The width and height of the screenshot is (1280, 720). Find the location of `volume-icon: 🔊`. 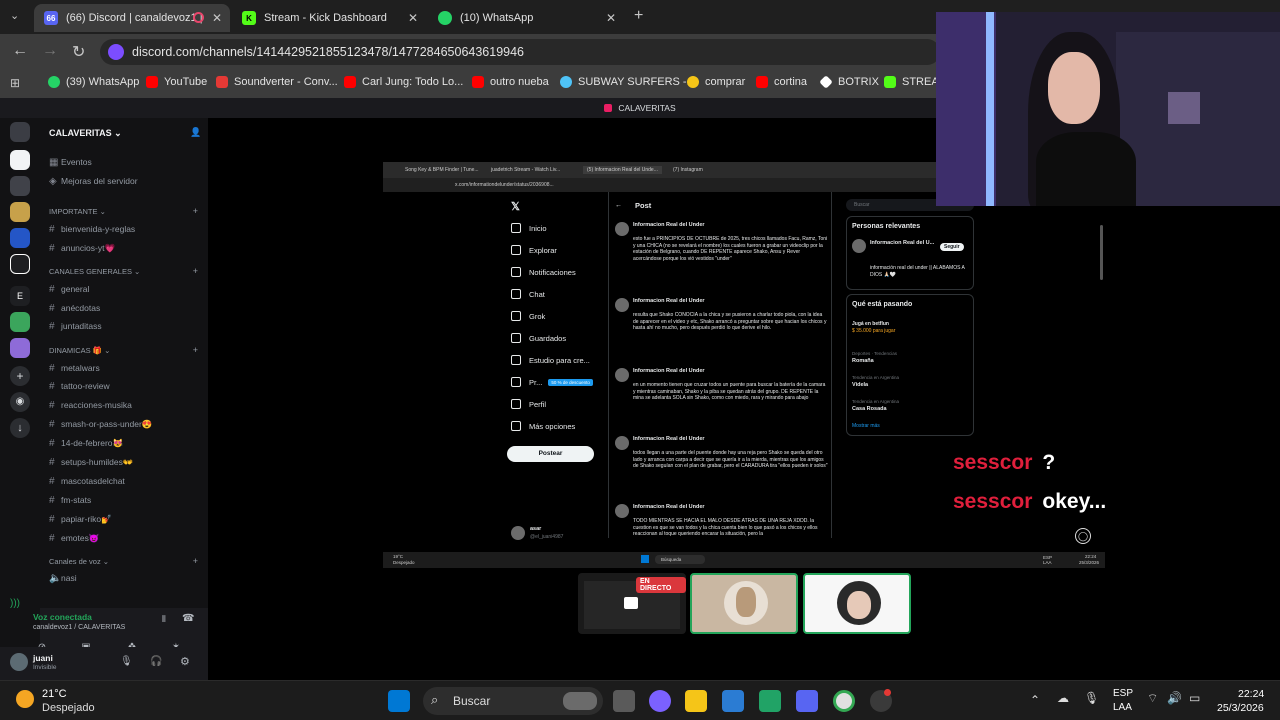

volume-icon: 🔊 is located at coordinates (1174, 698).